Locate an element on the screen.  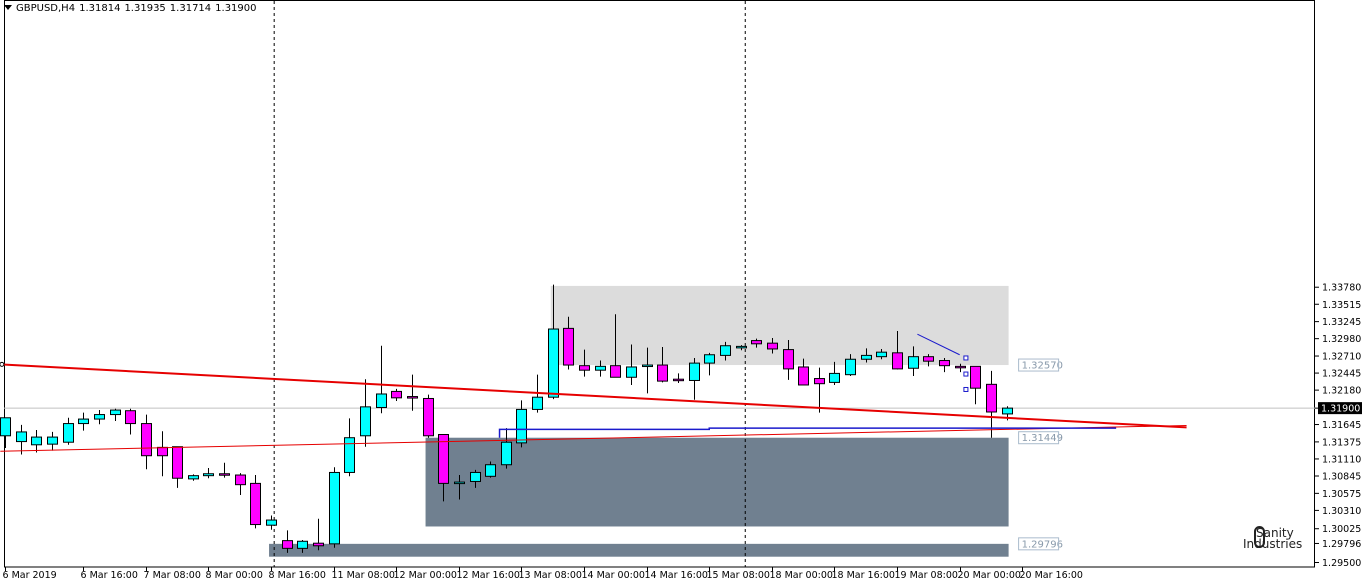
y-tick-label: 1.33780 is located at coordinates (1341, 288).